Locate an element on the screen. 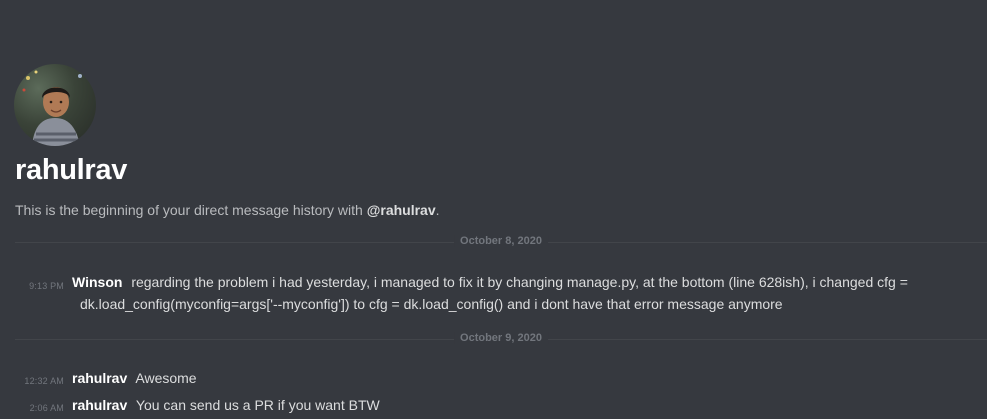 The width and height of the screenshot is (987, 419). message-text: Awesome is located at coordinates (166, 378).